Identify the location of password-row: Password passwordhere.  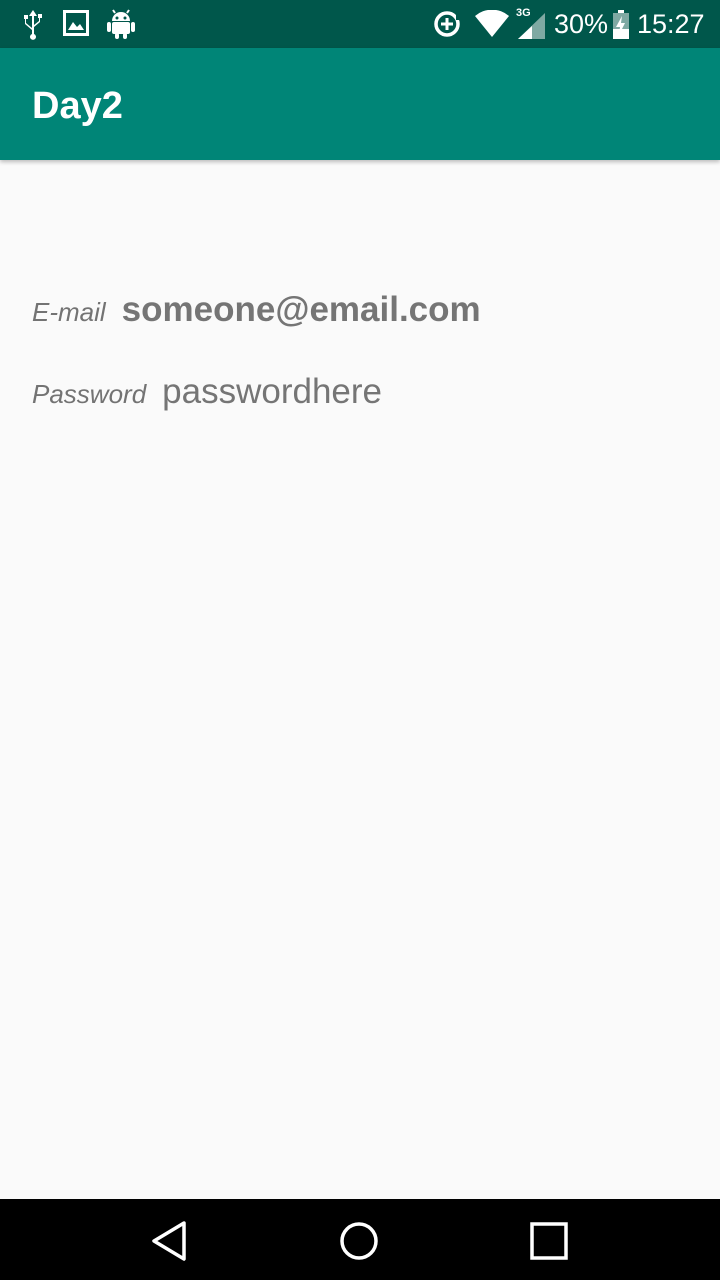
(207, 392).